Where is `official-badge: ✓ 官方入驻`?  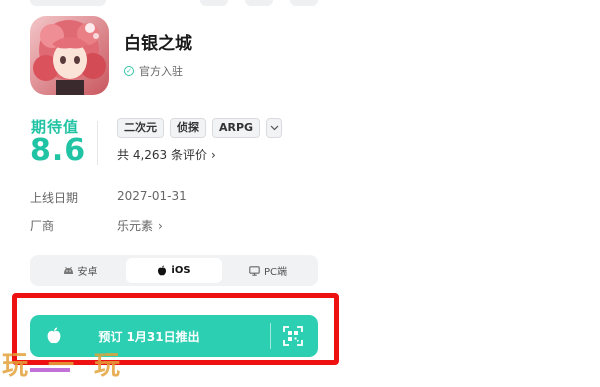 official-badge: ✓ 官方入驻 is located at coordinates (153, 71).